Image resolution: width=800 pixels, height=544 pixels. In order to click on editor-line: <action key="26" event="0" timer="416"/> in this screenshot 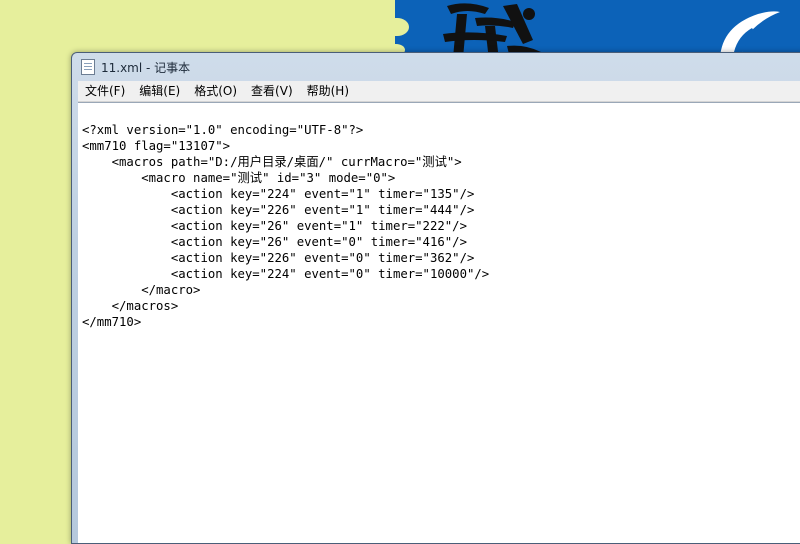, I will do `click(274, 242)`.